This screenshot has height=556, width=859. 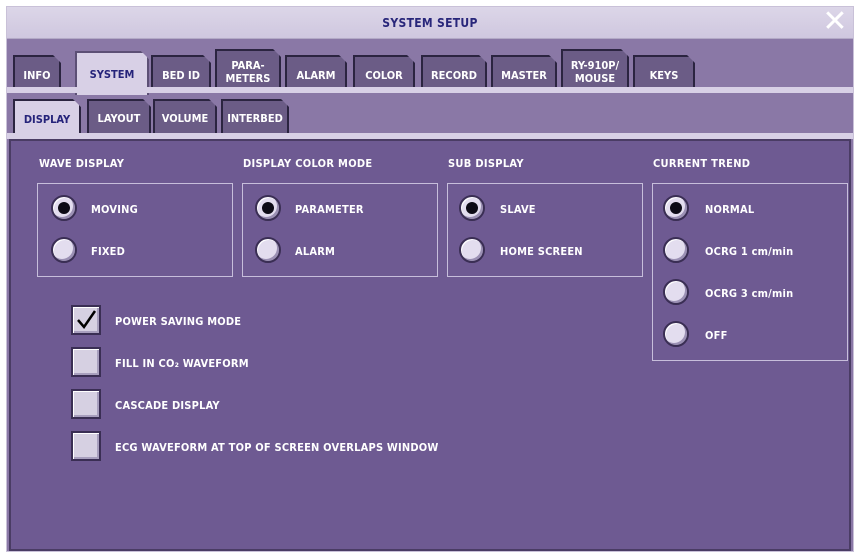 What do you see at coordinates (716, 335) in the screenshot?
I see `radio-off-label: OFF` at bounding box center [716, 335].